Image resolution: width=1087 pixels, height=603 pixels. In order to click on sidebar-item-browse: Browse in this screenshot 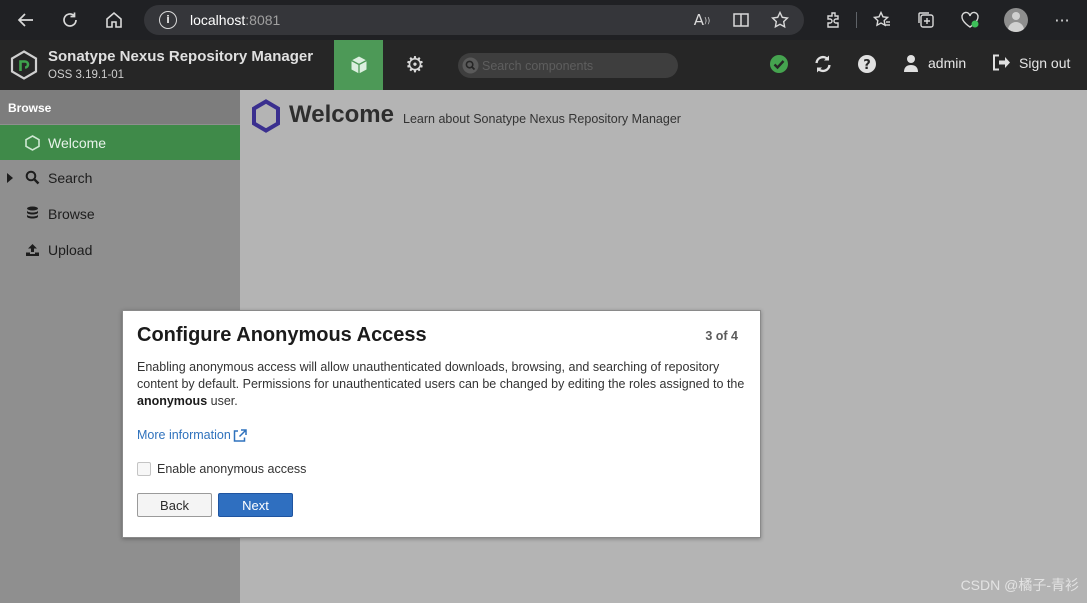, I will do `click(120, 213)`.